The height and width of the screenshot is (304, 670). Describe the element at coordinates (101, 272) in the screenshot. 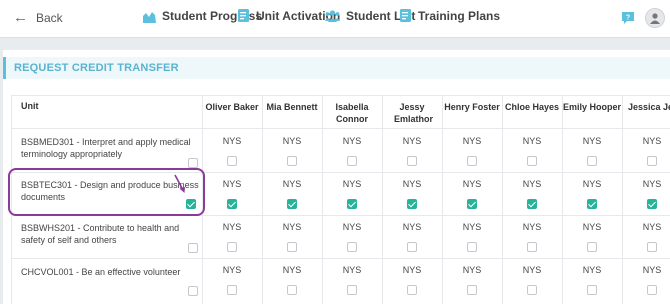

I see `unit-label: CHCVOL001 - Be an effective volunteer` at that location.